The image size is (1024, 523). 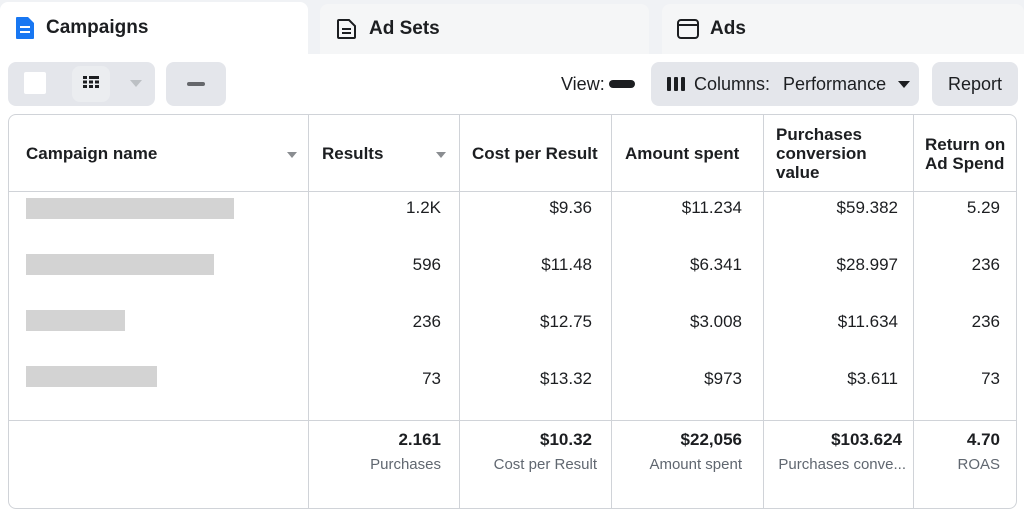 What do you see at coordinates (154, 28) in the screenshot?
I see `tab-campaigns: Campaigns` at bounding box center [154, 28].